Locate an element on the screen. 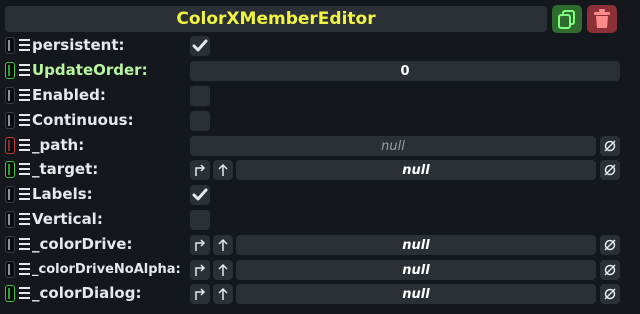  clear-path-button is located at coordinates (610, 146).